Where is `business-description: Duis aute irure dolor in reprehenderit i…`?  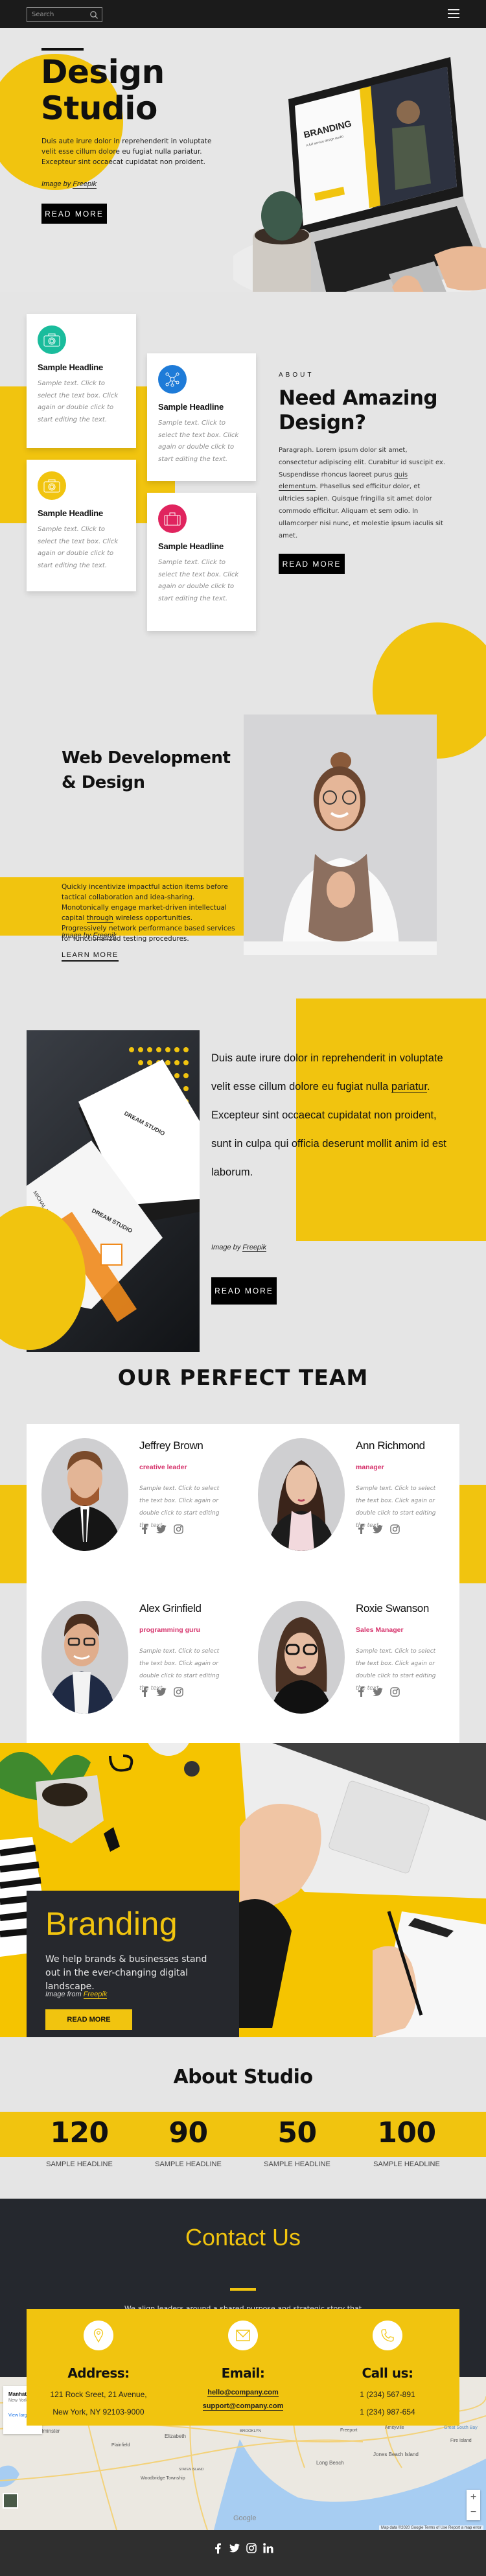
business-description: Duis aute irure dolor in reprehenderit i… is located at coordinates (334, 1115).